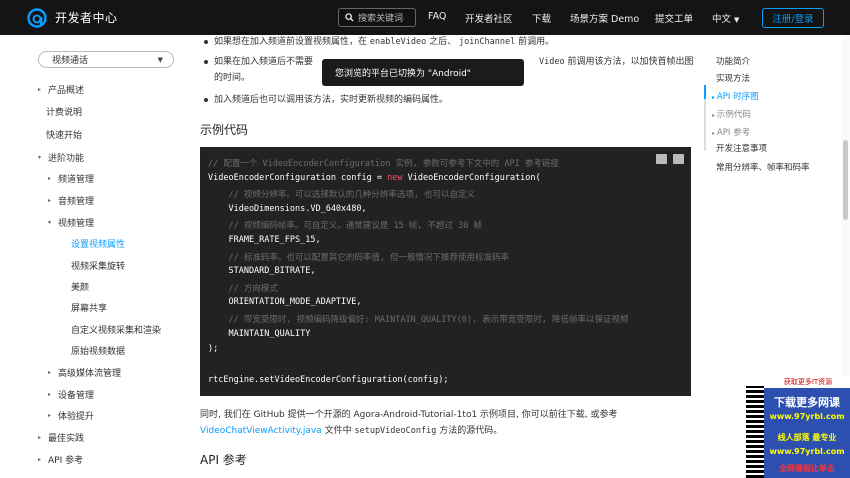 This screenshot has width=850, height=478. I want to click on sidebar-item-label: 视频管理, so click(76, 224).